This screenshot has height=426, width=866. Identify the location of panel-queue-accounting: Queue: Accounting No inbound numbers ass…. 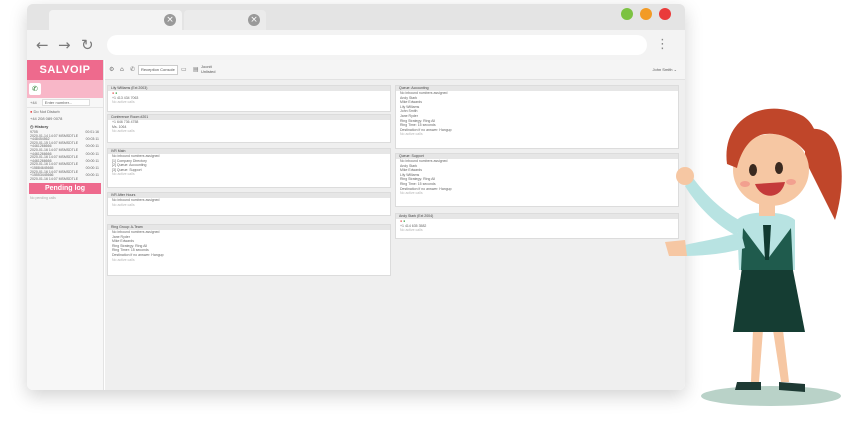
(537, 117).